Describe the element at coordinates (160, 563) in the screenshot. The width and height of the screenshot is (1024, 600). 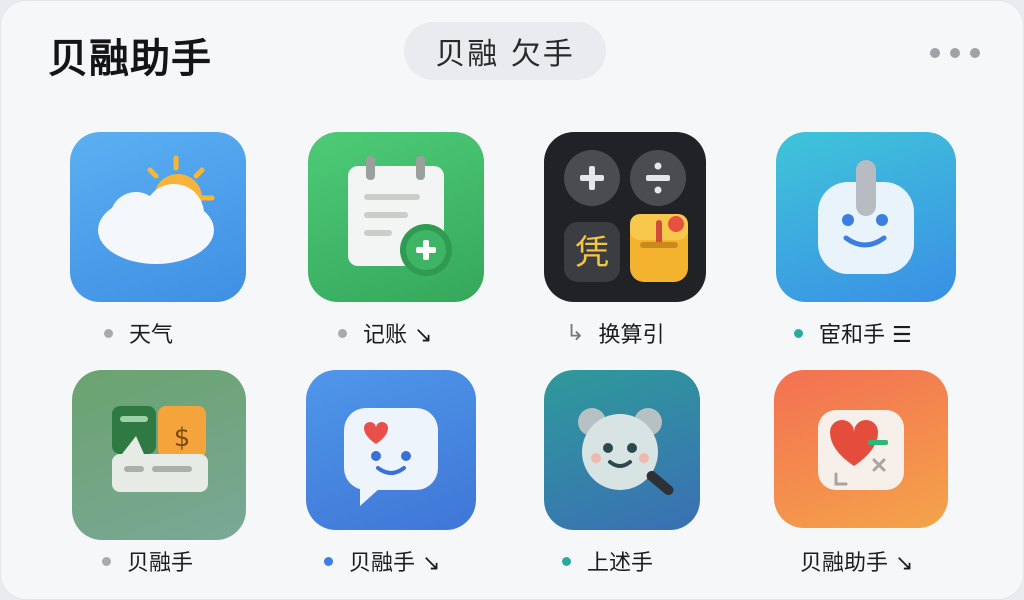
I see `app-label: 贝融手` at that location.